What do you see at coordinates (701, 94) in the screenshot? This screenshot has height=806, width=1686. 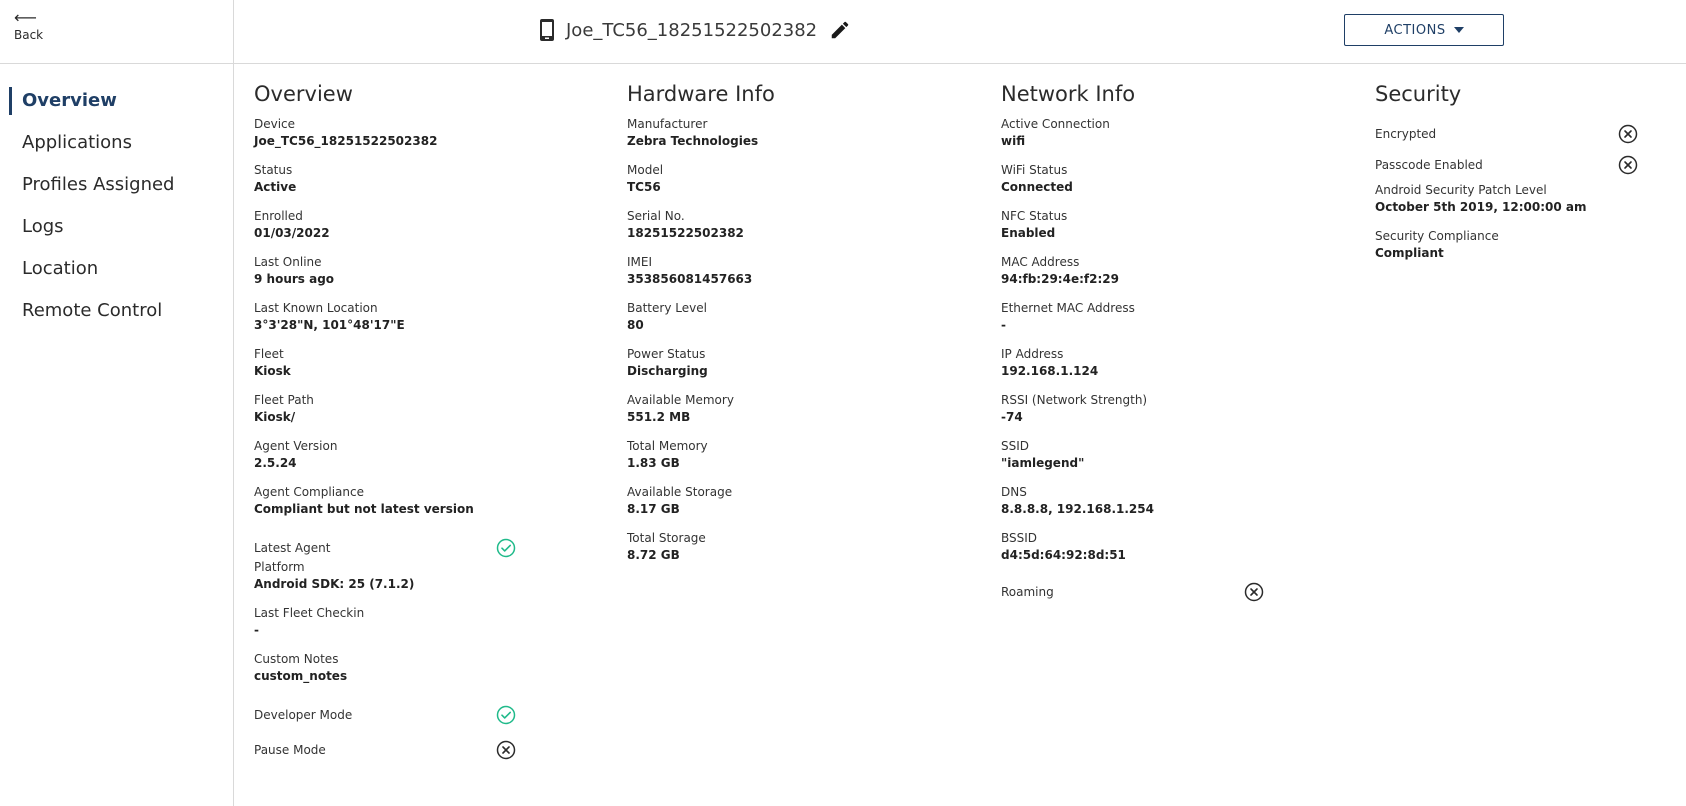 I see `hardware-heading: Hardware Info` at bounding box center [701, 94].